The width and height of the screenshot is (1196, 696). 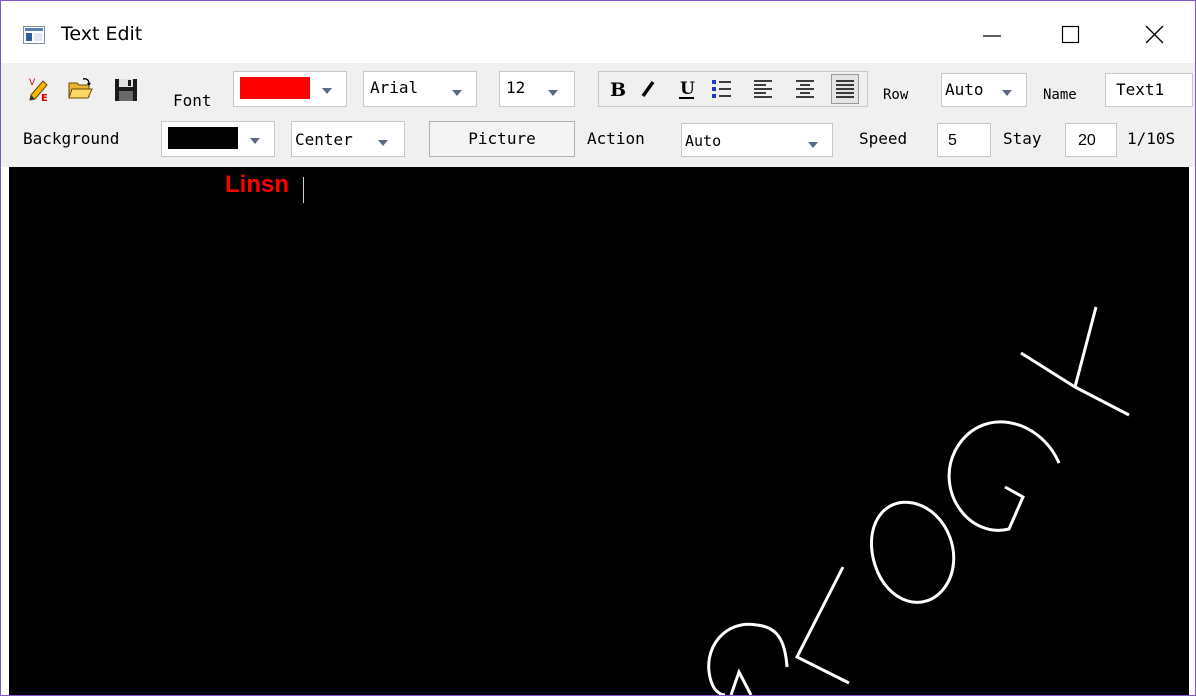 I want to click on maximize-icon, so click(x=1070, y=34).